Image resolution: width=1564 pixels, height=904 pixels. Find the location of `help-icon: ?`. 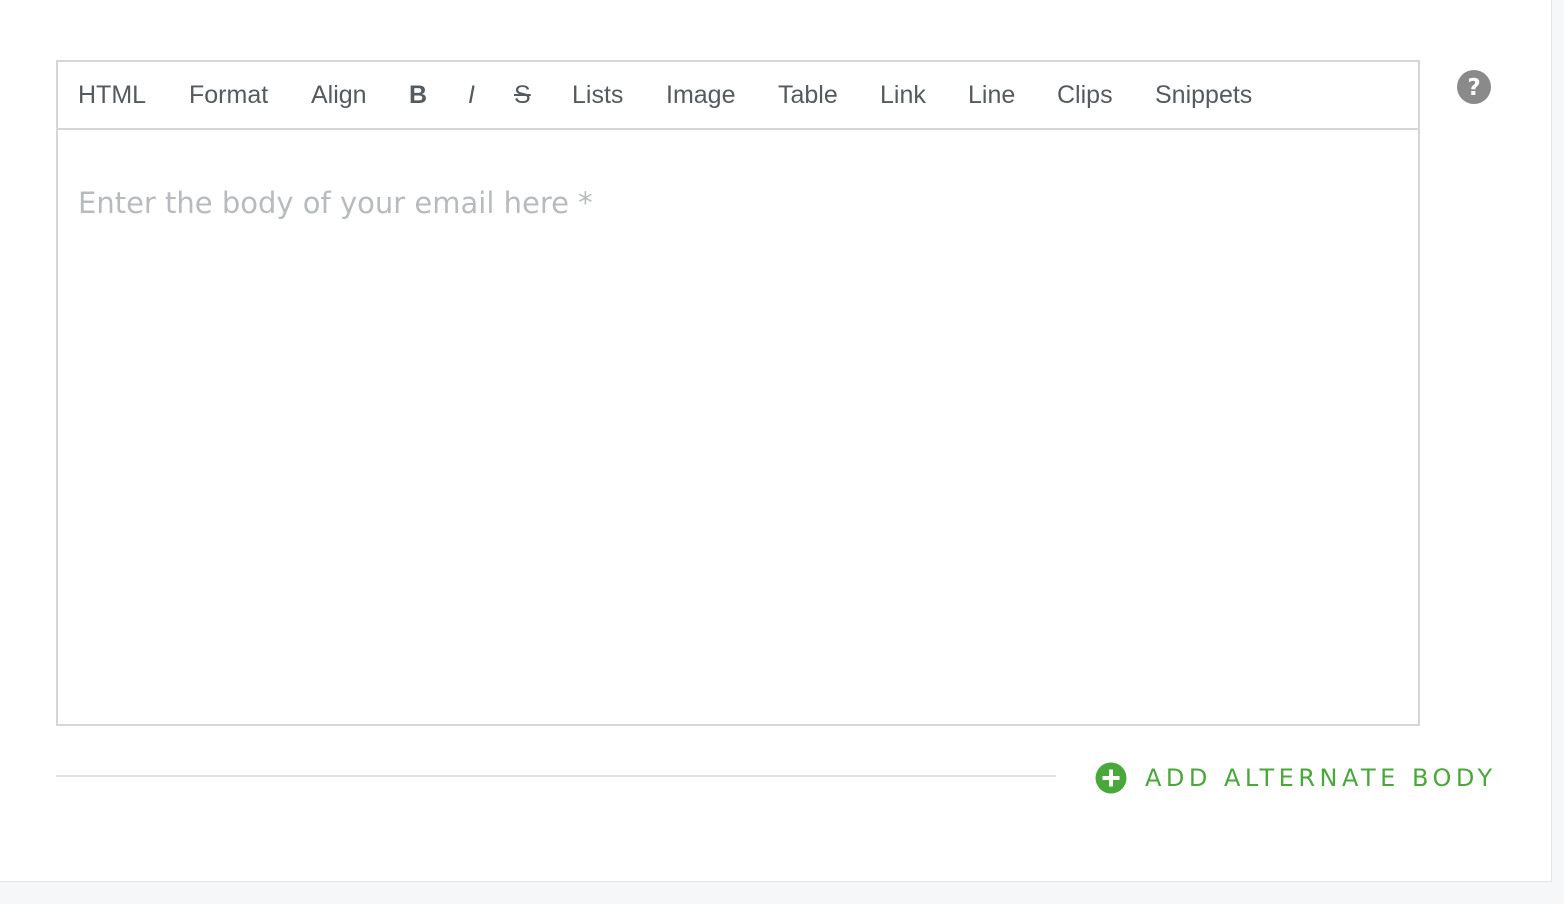

help-icon: ? is located at coordinates (1474, 87).